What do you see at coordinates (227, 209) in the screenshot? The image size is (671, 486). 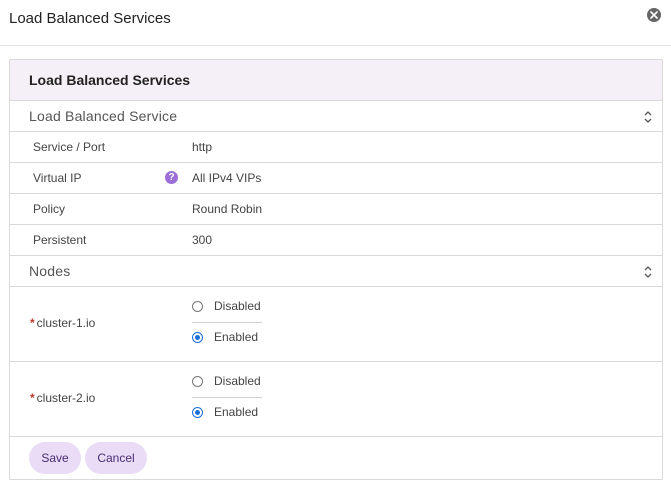 I see `policy-value: Round Robin` at bounding box center [227, 209].